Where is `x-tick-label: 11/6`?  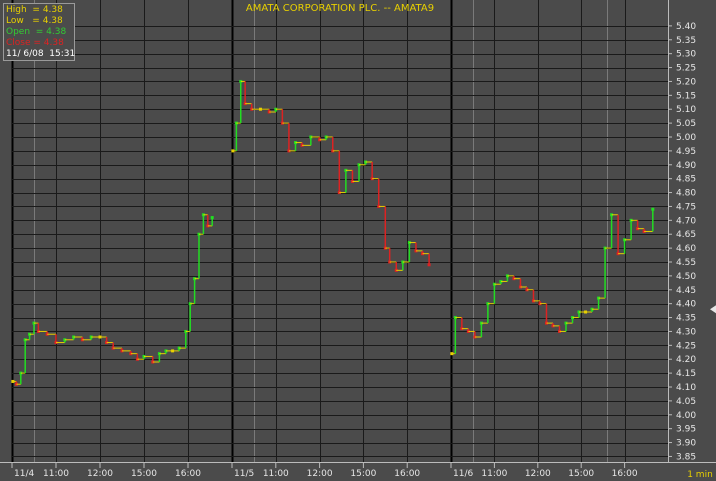 x-tick-label: 11/6 is located at coordinates (463, 474).